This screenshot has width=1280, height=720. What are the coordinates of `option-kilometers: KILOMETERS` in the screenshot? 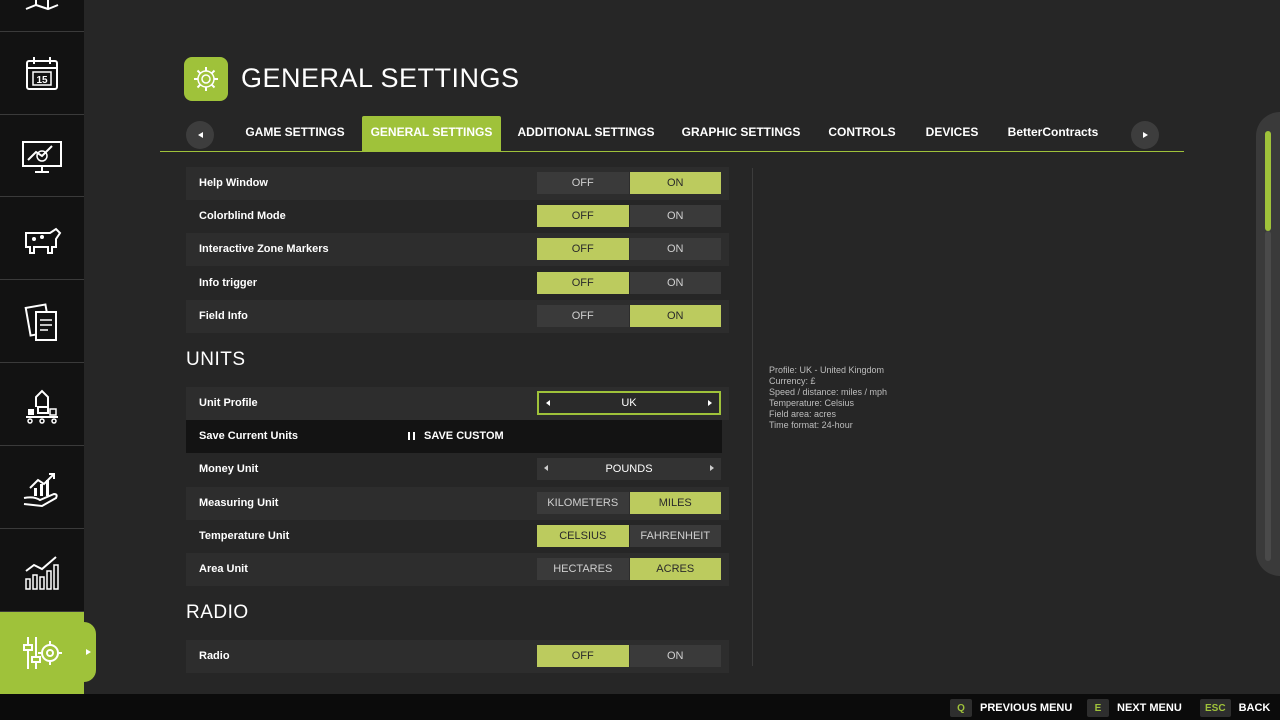 It's located at (583, 503).